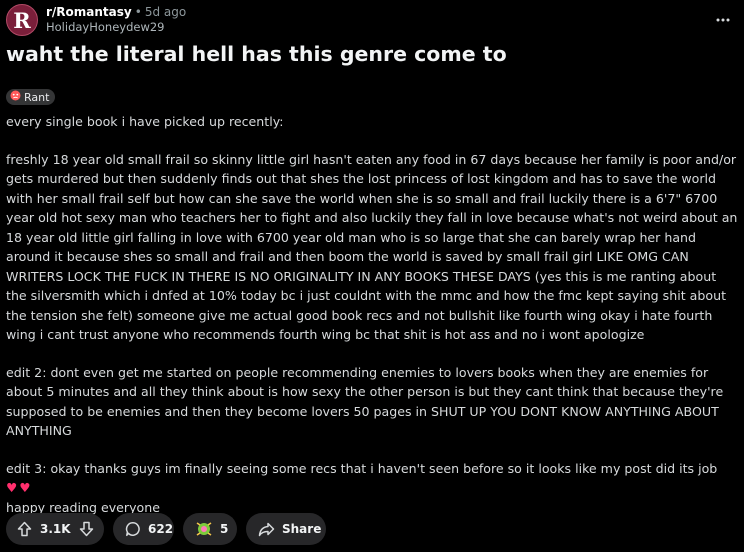 The height and width of the screenshot is (552, 744). I want to click on vote-count: 3.1K, so click(55, 529).